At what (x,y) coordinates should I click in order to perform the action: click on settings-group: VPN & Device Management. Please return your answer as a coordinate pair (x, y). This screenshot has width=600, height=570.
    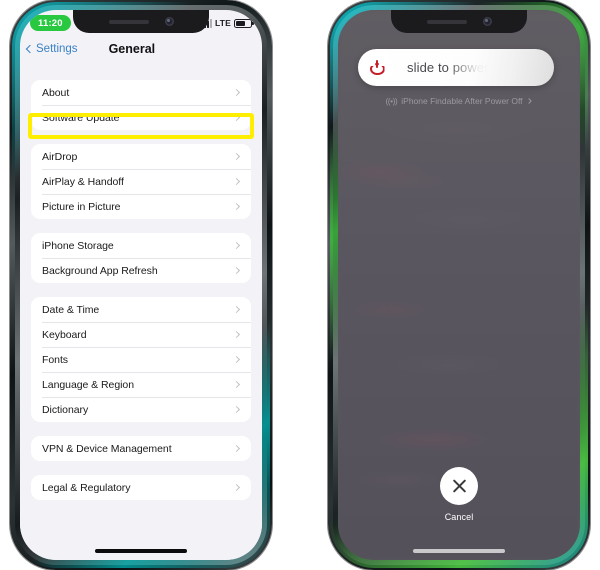
    Looking at the image, I should click on (141, 448).